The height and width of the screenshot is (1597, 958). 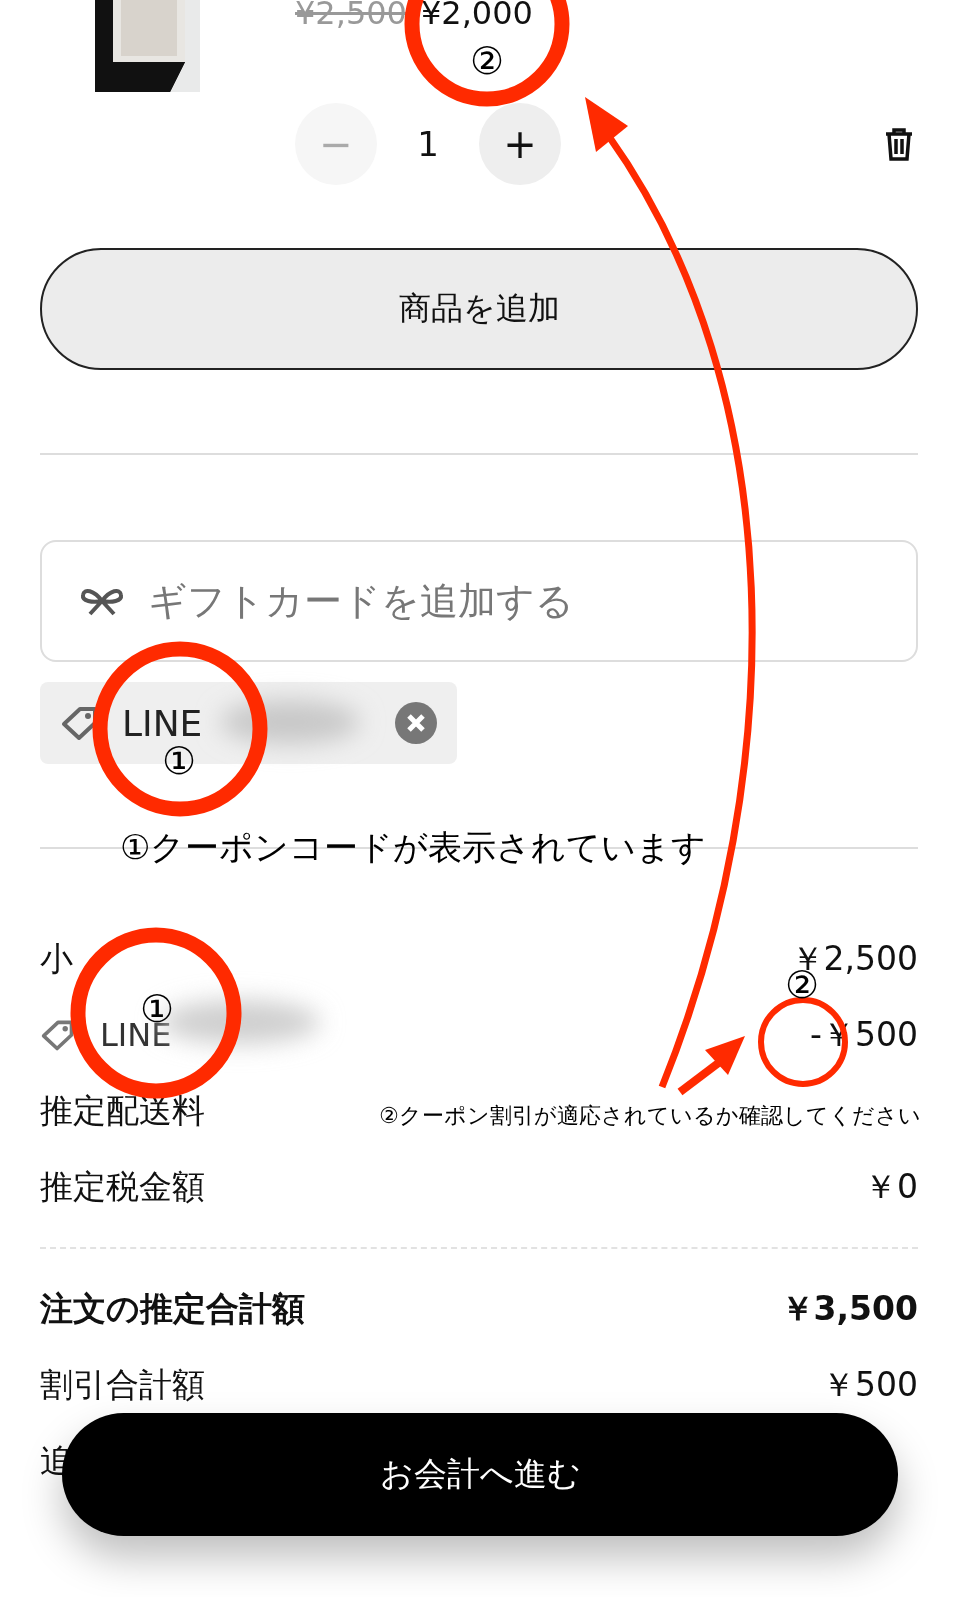 I want to click on annotation-note: ②クーポン割引が適応されているか確認してください, so click(x=650, y=1116).